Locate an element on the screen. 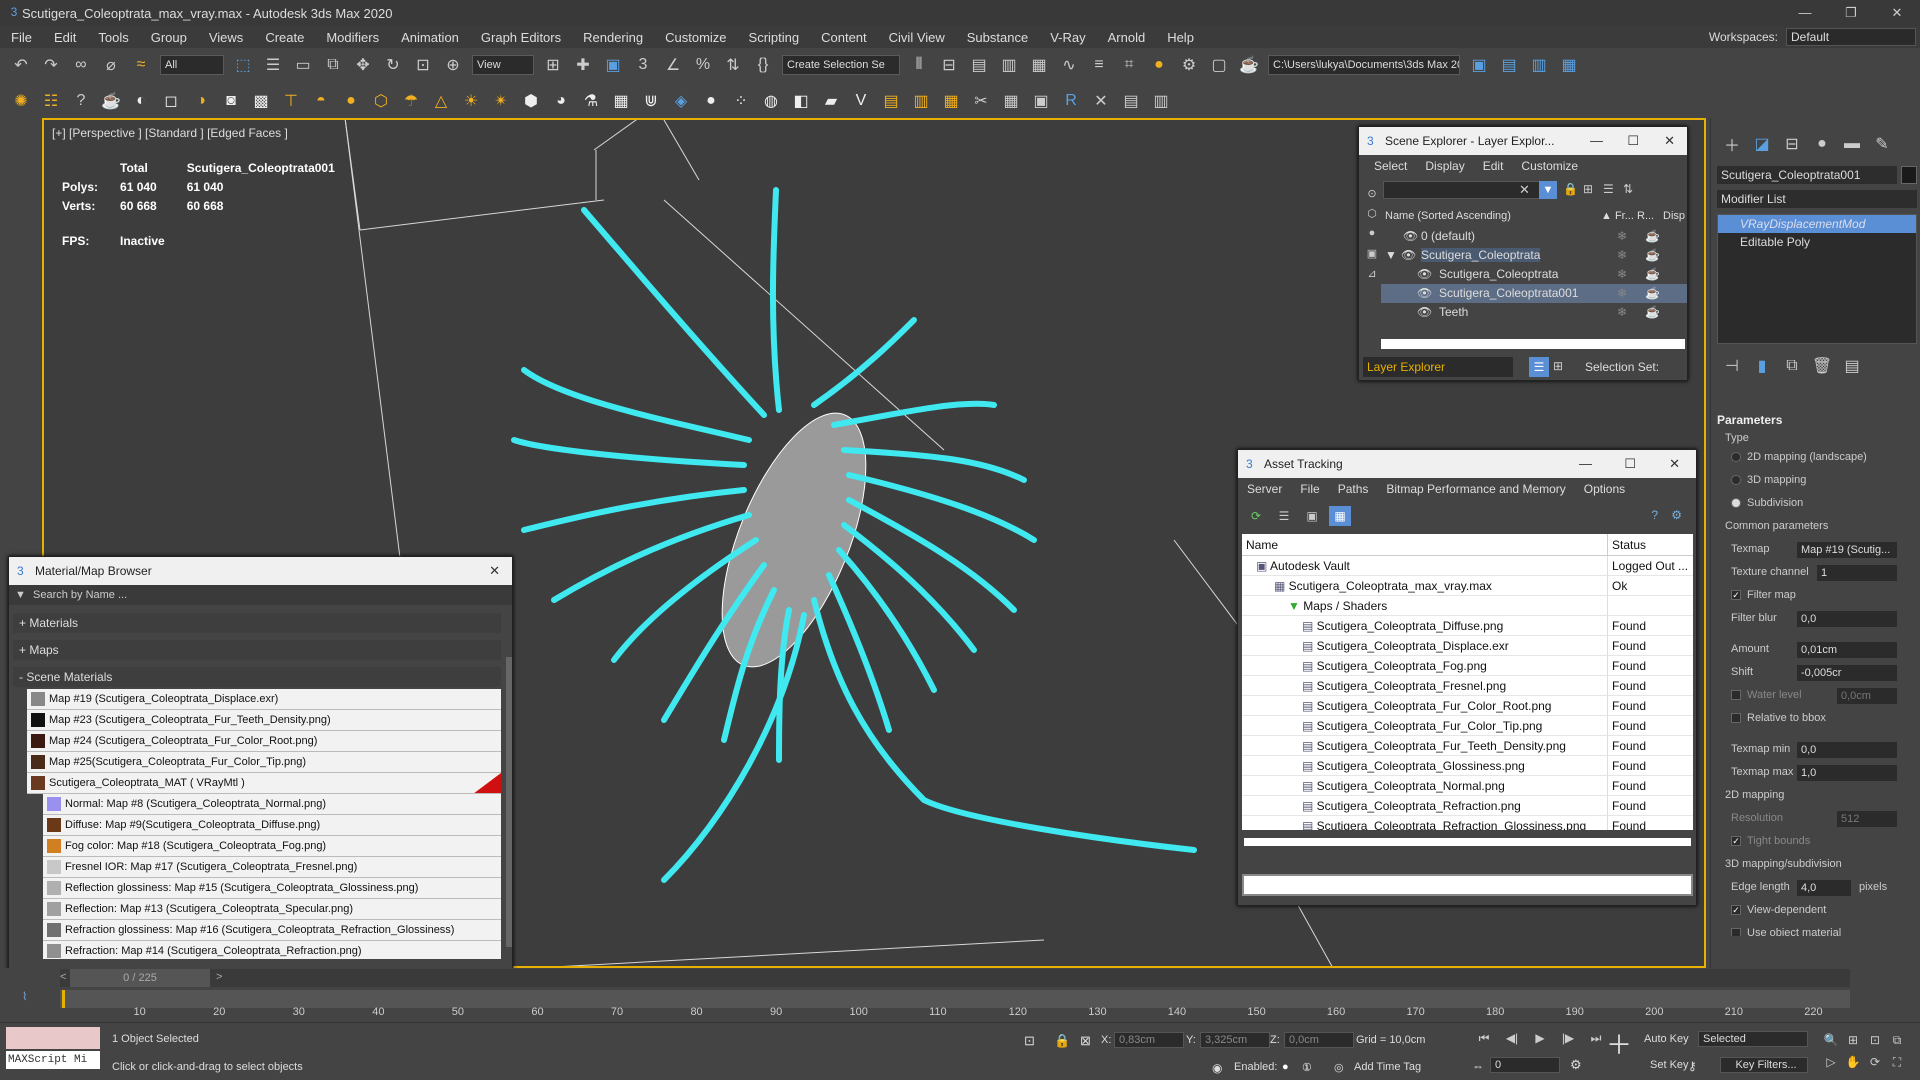 The image size is (1920, 1080). project-new-icon: ▥ is located at coordinates (1539, 65).